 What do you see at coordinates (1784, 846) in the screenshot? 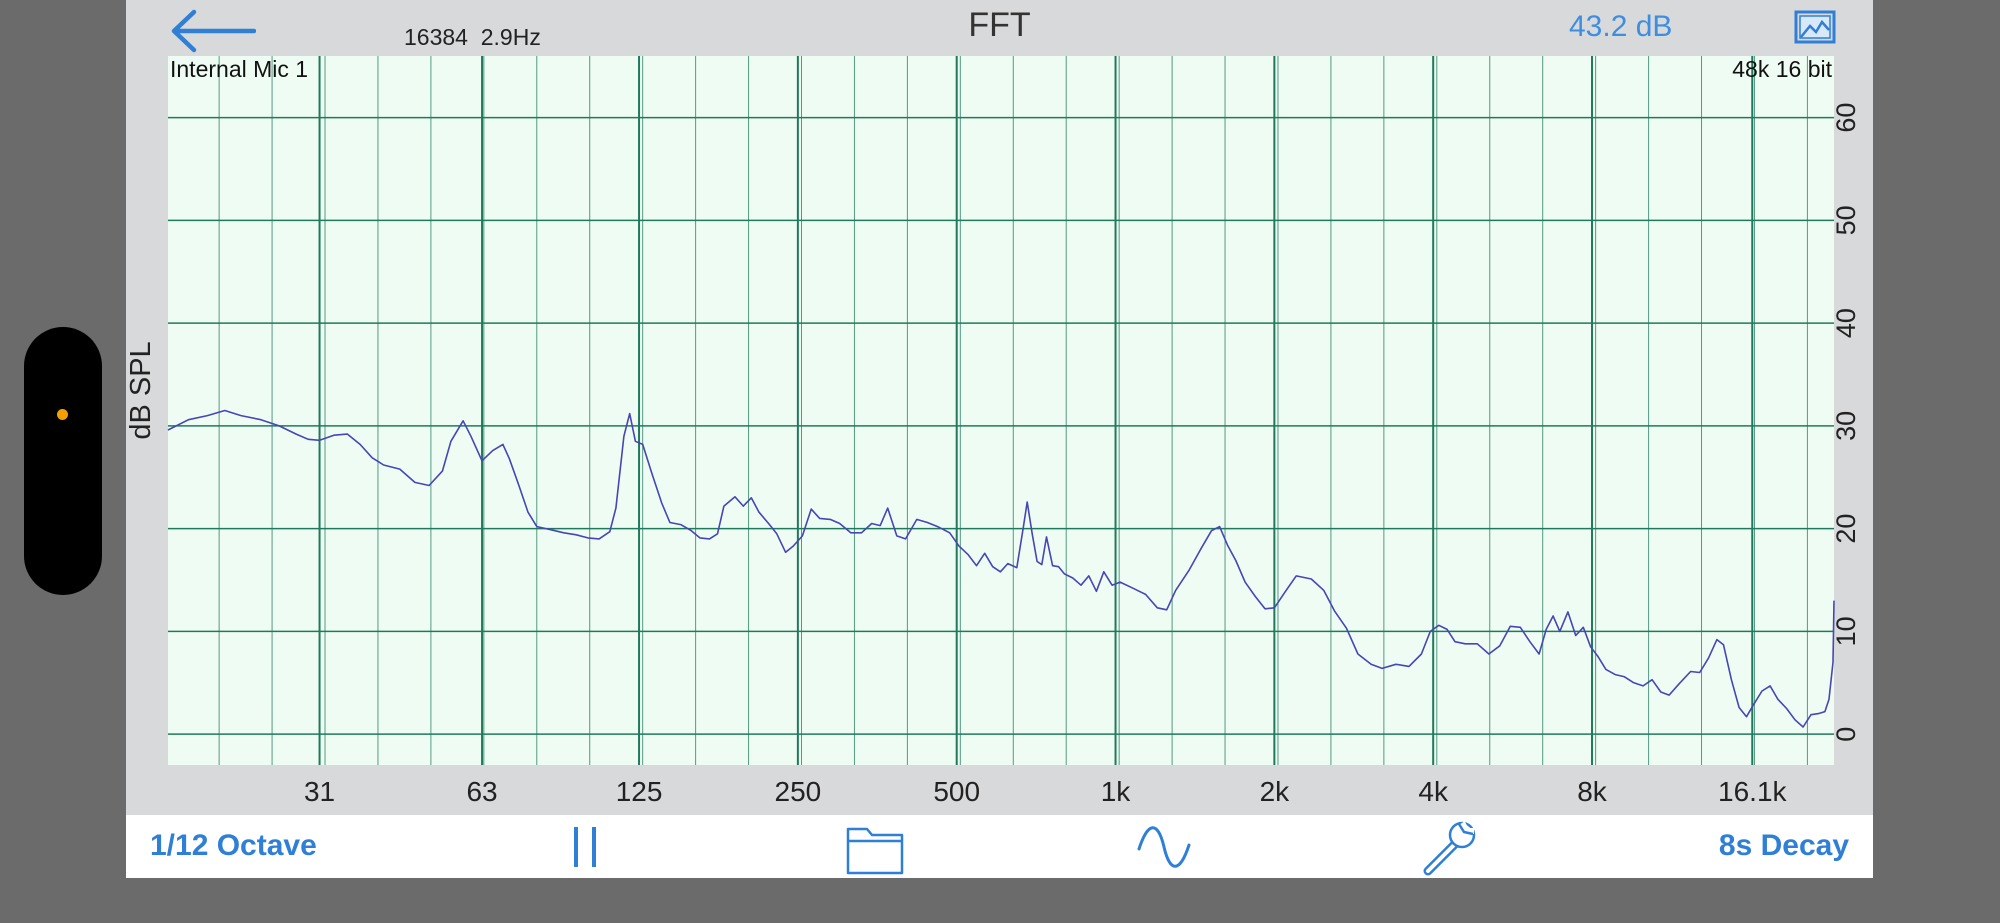
I see `decay-time-button: 8s Decay` at bounding box center [1784, 846].